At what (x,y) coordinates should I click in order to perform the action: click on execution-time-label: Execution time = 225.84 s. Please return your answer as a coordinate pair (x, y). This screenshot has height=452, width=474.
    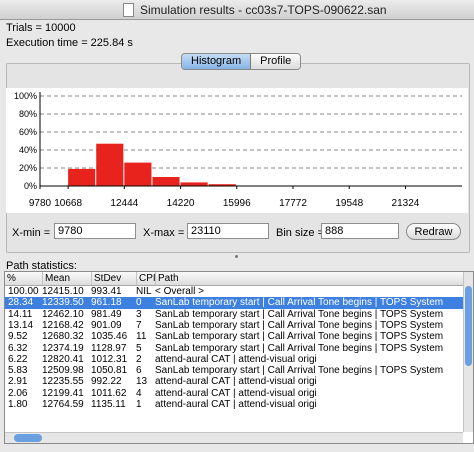
    Looking at the image, I should click on (69, 43).